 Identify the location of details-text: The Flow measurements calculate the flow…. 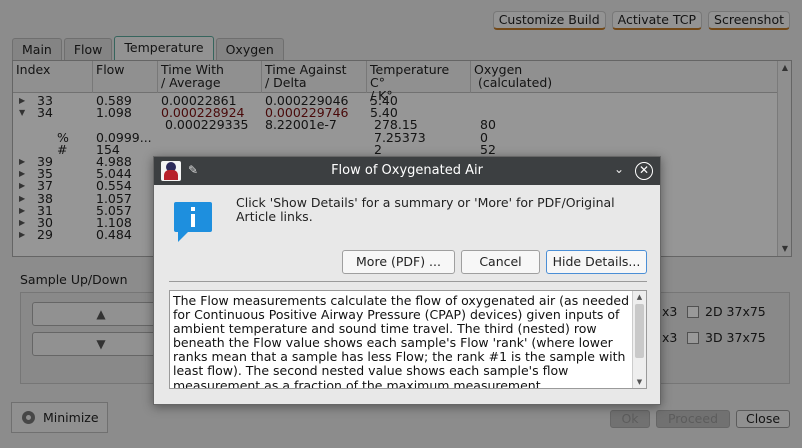
(401, 341).